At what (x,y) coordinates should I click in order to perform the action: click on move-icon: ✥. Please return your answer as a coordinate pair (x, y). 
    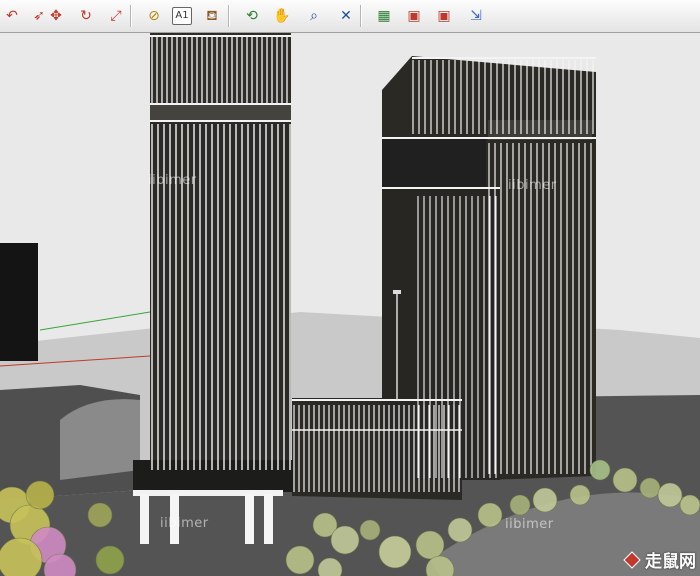
    Looking at the image, I should click on (56, 16).